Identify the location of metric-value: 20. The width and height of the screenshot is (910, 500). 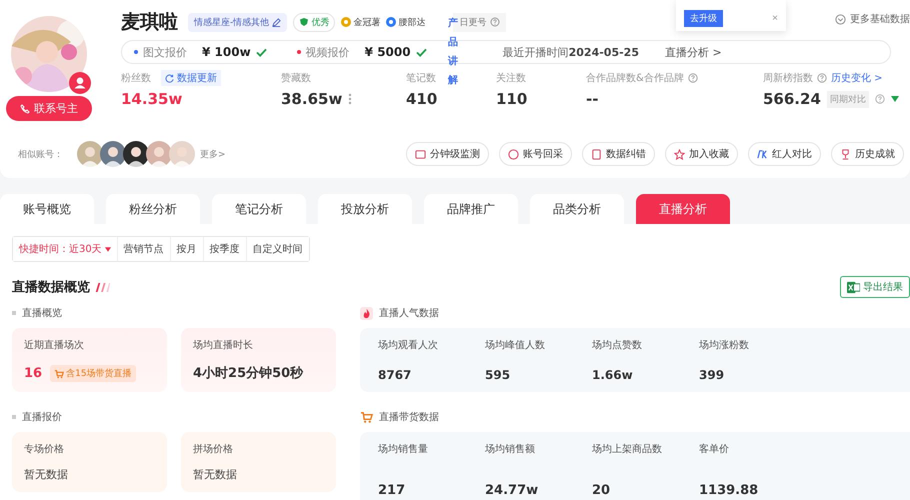
(602, 490).